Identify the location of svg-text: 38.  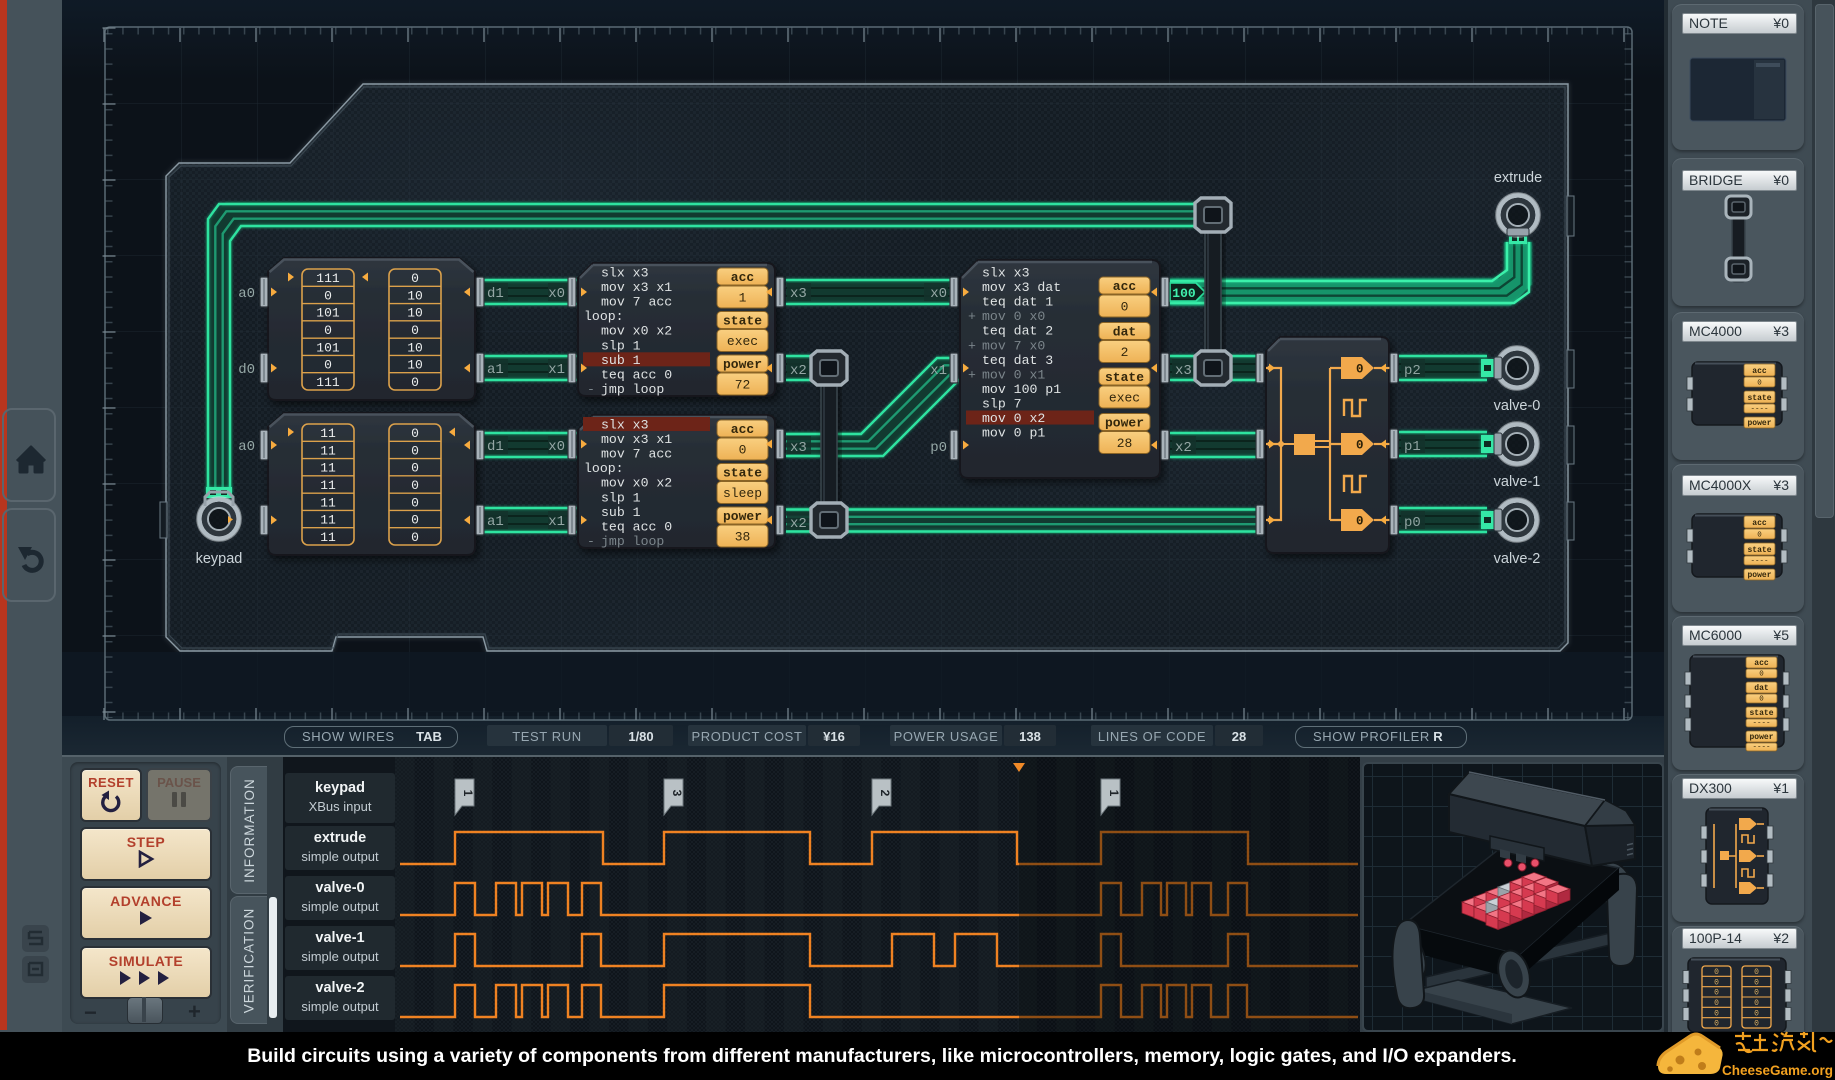
(743, 537).